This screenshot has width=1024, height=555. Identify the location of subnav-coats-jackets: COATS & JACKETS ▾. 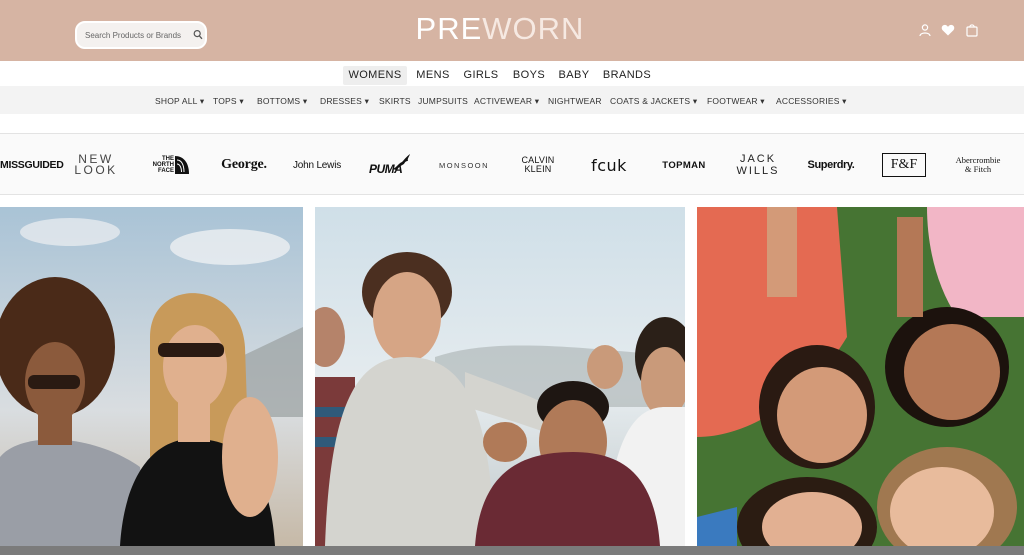
(653, 101).